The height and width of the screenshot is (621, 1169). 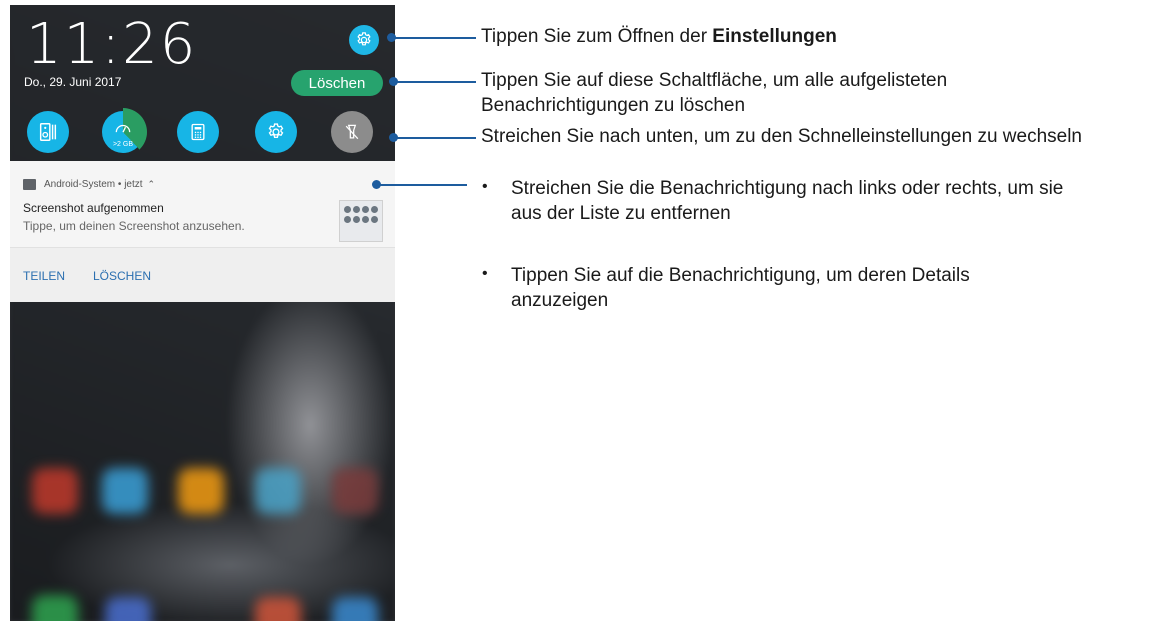 I want to click on quick-setting-calculator, so click(x=198, y=132).